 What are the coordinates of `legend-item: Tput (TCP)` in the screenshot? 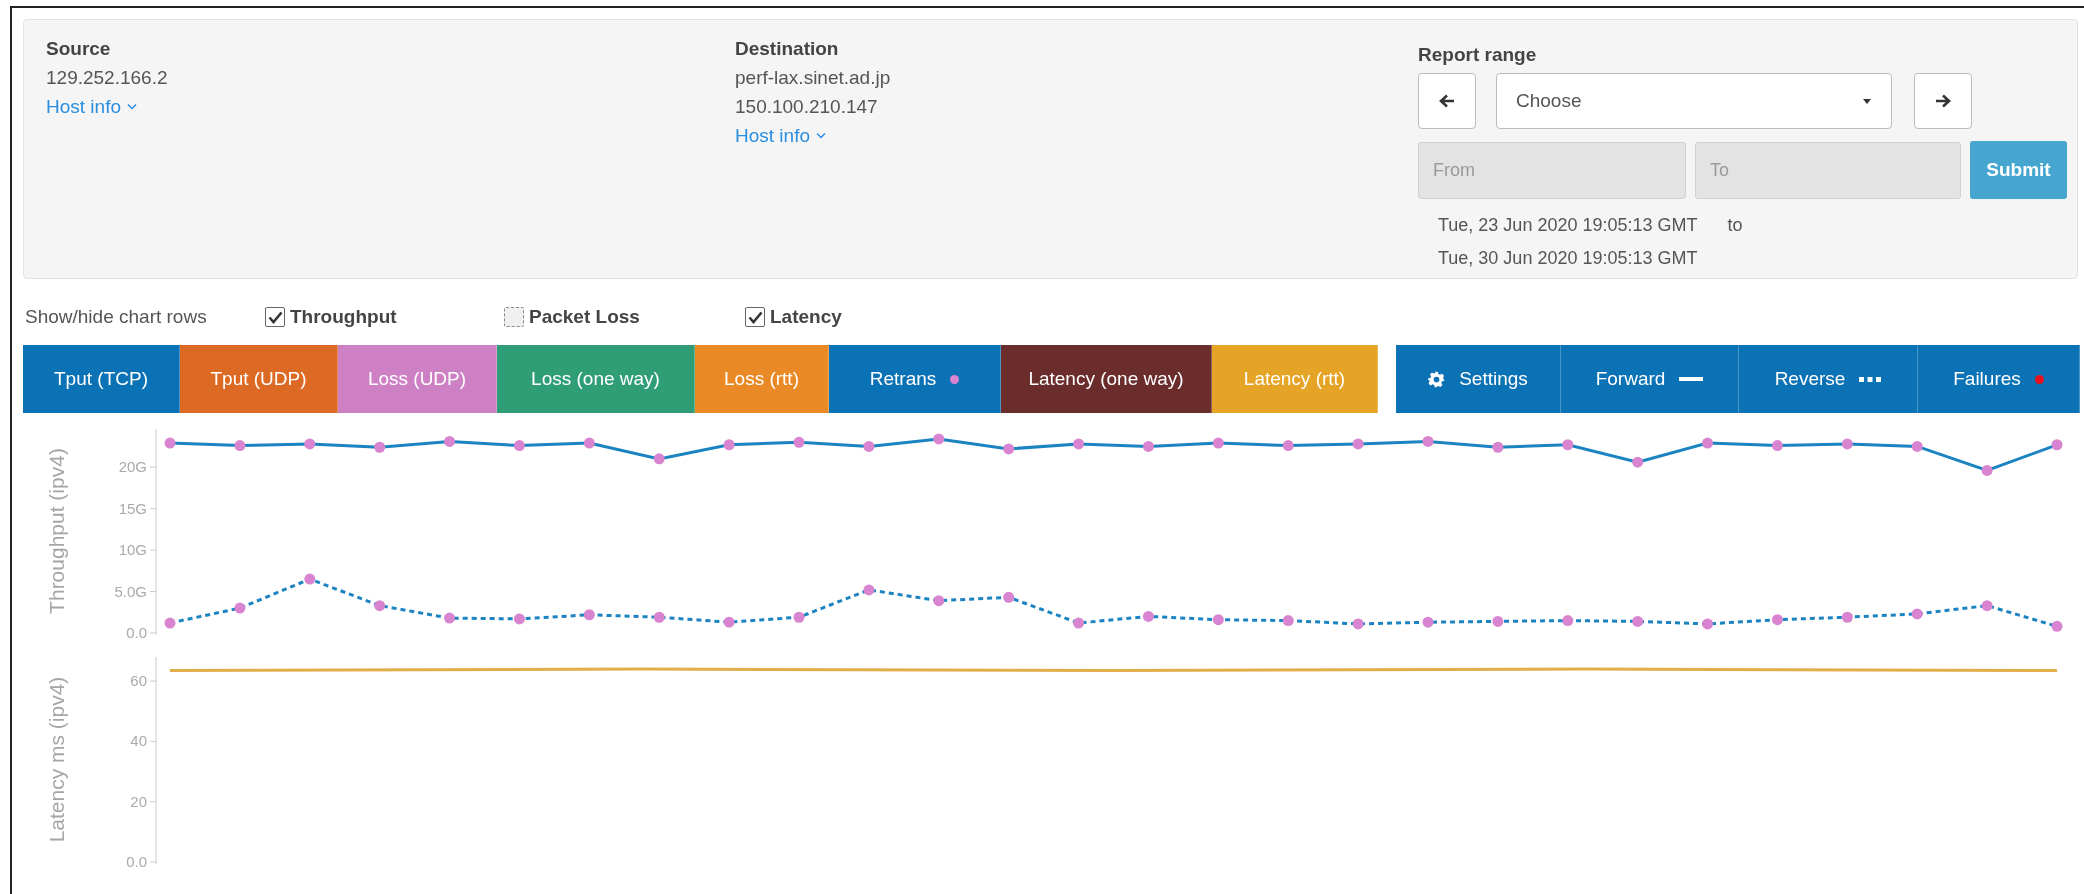 It's located at (101, 379).